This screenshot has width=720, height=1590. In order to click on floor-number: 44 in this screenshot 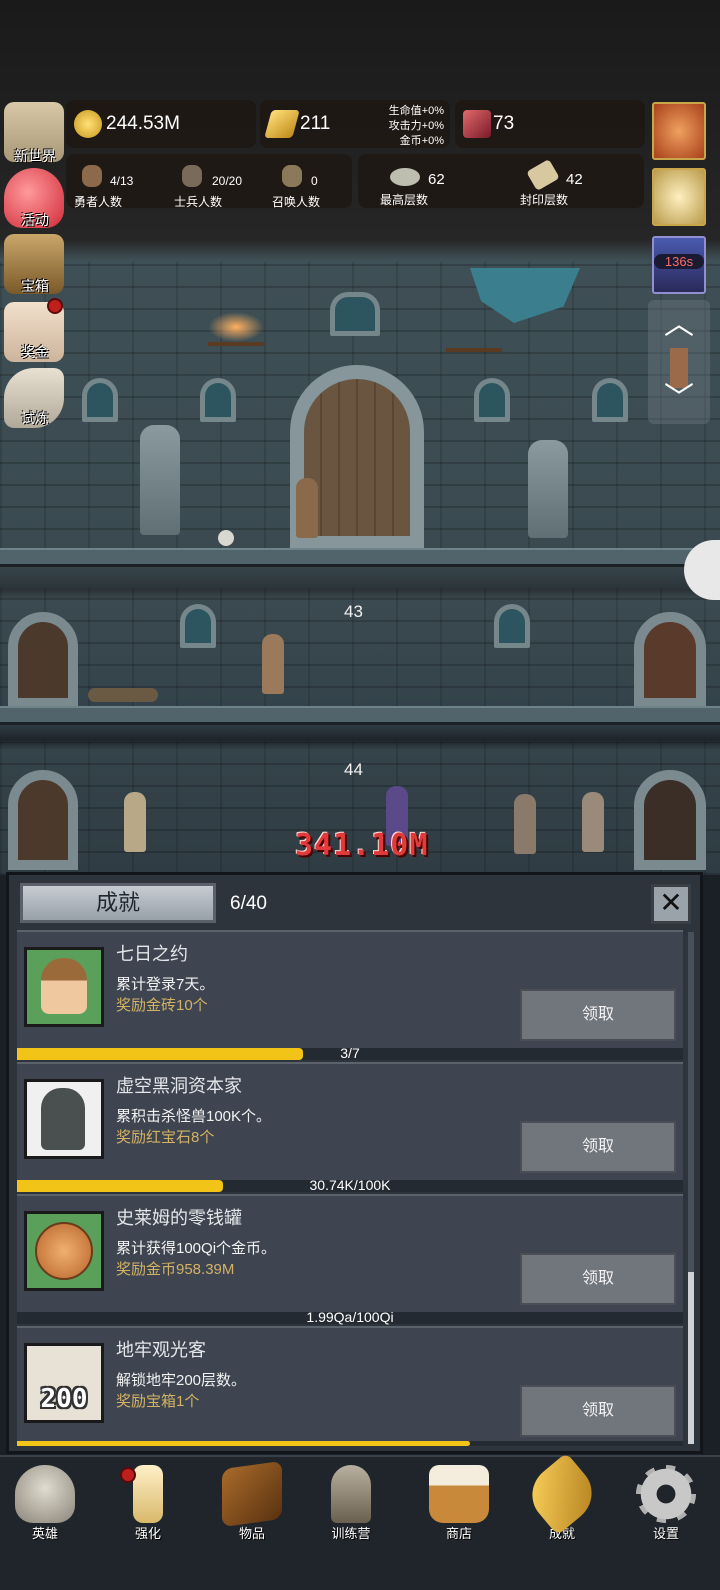, I will do `click(353, 769)`.